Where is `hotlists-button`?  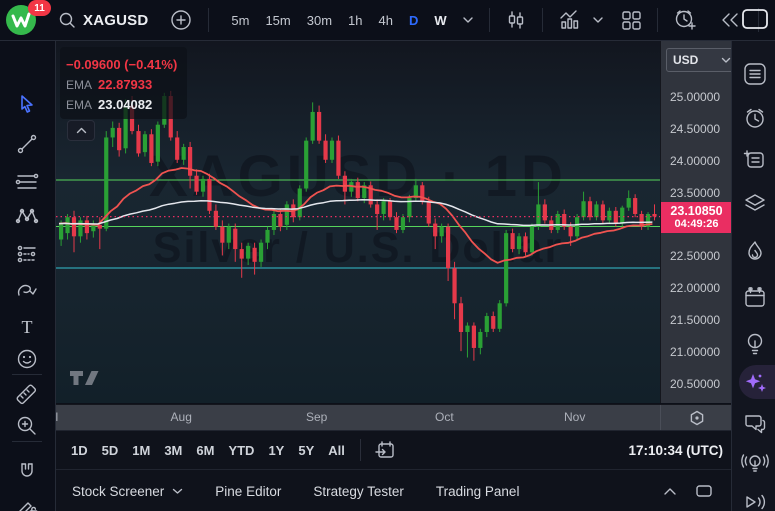 hotlists-button is located at coordinates (755, 252).